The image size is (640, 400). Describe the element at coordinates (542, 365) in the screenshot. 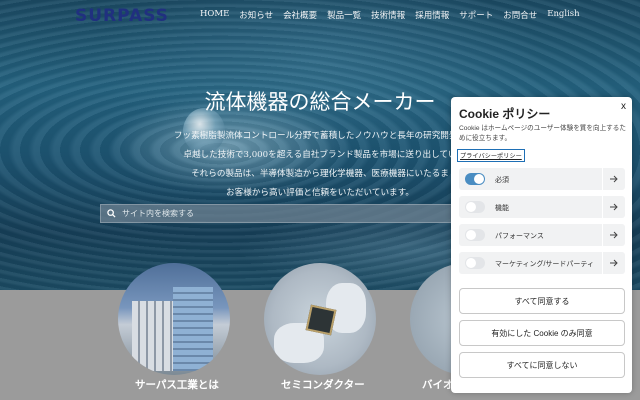

I see `reject-all-button: すべてに同意しない` at that location.